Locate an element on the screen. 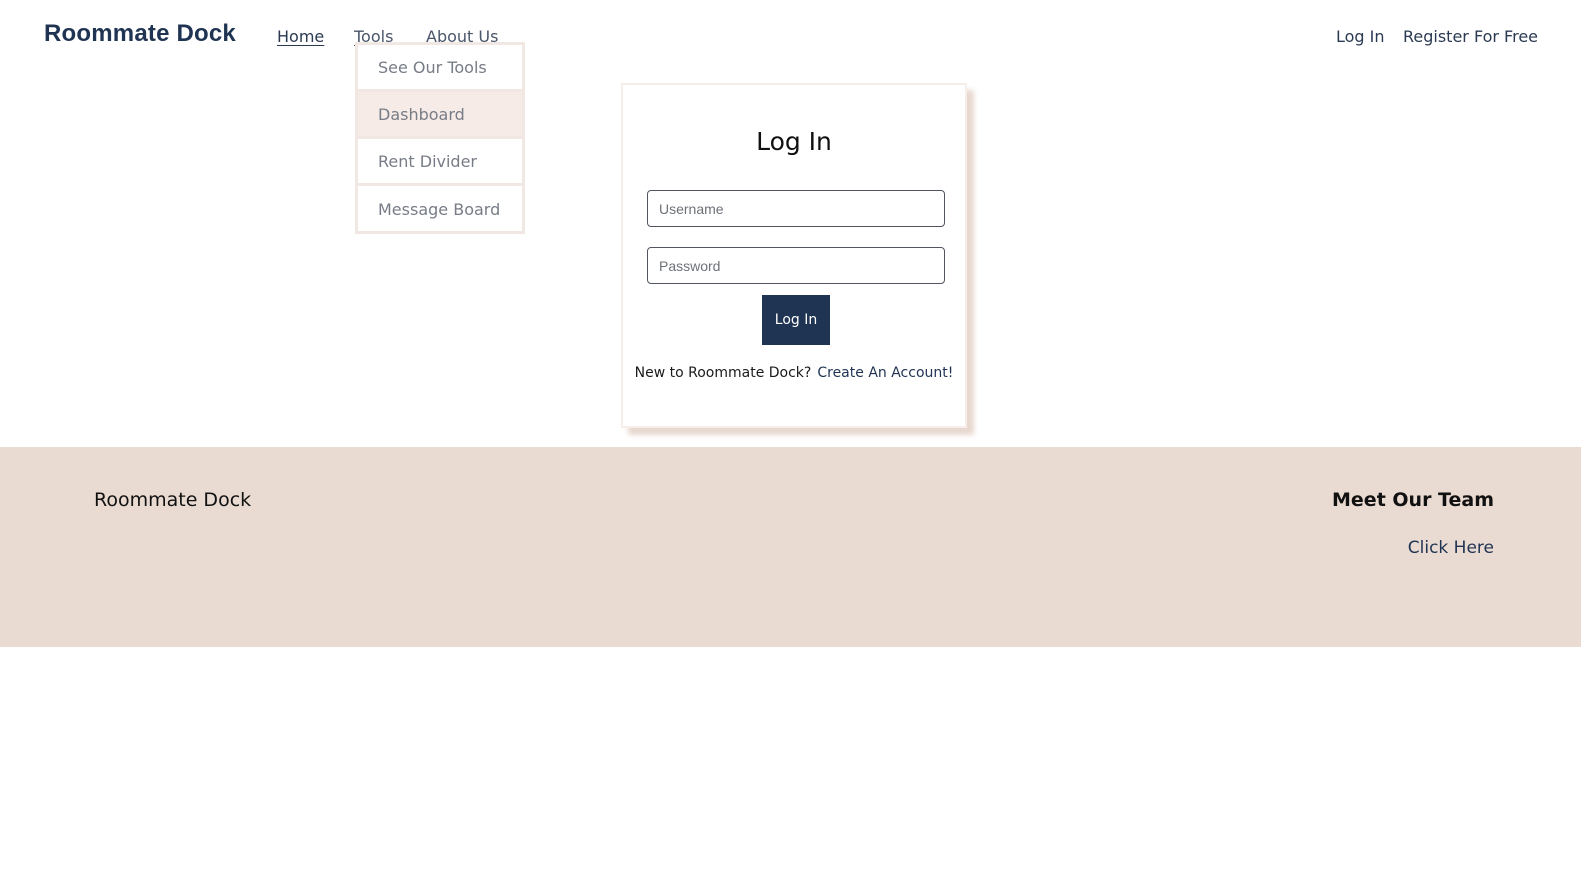 The width and height of the screenshot is (1581, 883). signup-row: New to Roommate Dock? Create An Account! is located at coordinates (794, 373).